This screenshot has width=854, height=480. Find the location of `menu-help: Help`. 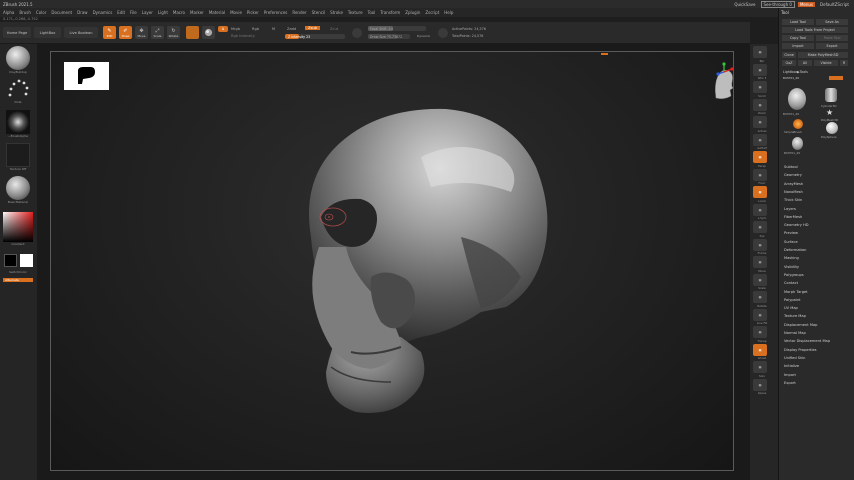

menu-help: Help is located at coordinates (448, 12).